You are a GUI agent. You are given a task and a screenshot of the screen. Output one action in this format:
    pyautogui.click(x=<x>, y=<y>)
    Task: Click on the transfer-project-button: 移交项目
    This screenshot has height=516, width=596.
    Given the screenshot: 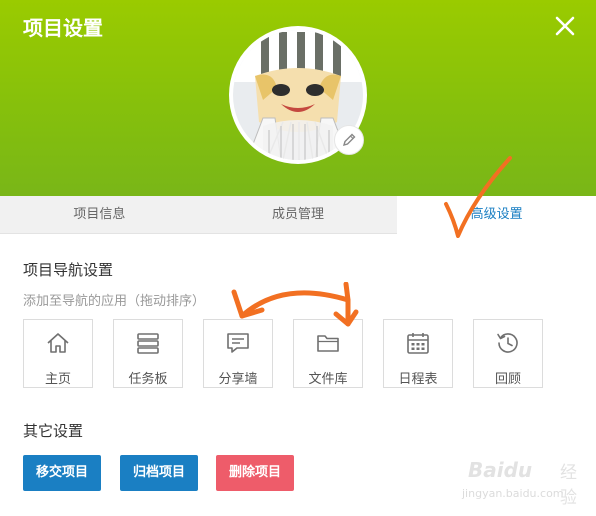 What is the action you would take?
    pyautogui.click(x=62, y=473)
    